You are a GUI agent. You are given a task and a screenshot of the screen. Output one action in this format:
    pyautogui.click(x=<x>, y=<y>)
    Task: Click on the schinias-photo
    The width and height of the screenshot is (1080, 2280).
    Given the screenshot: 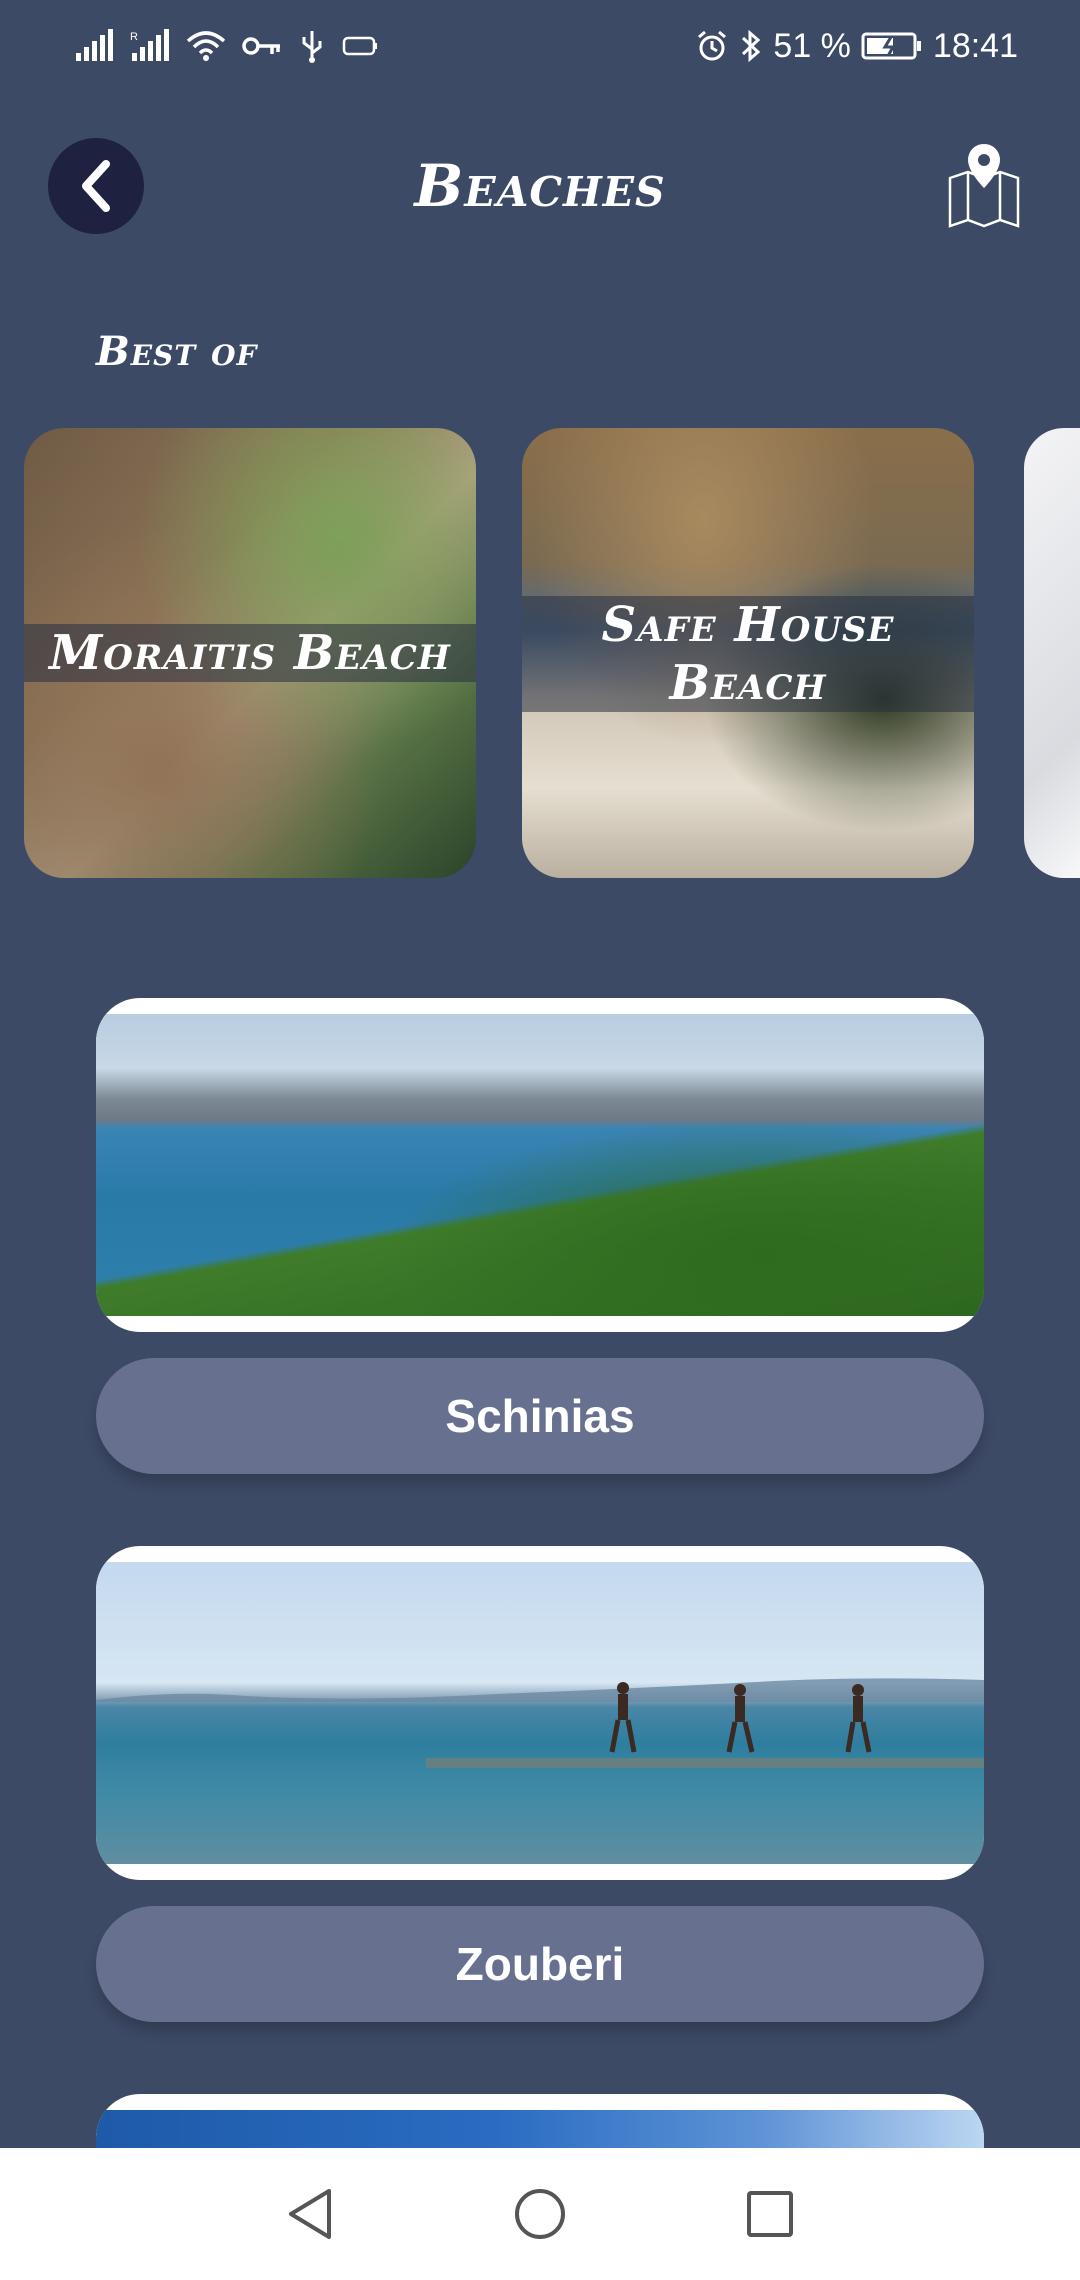 What is the action you would take?
    pyautogui.click(x=540, y=1165)
    